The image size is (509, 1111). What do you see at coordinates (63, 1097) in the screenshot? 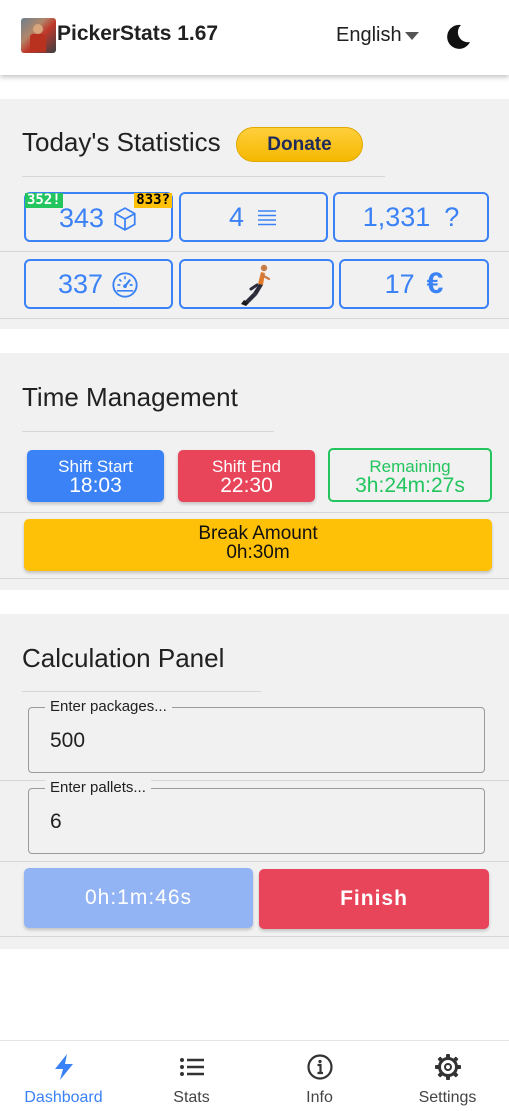
I see `nav-dashboard-label: Dashboard` at bounding box center [63, 1097].